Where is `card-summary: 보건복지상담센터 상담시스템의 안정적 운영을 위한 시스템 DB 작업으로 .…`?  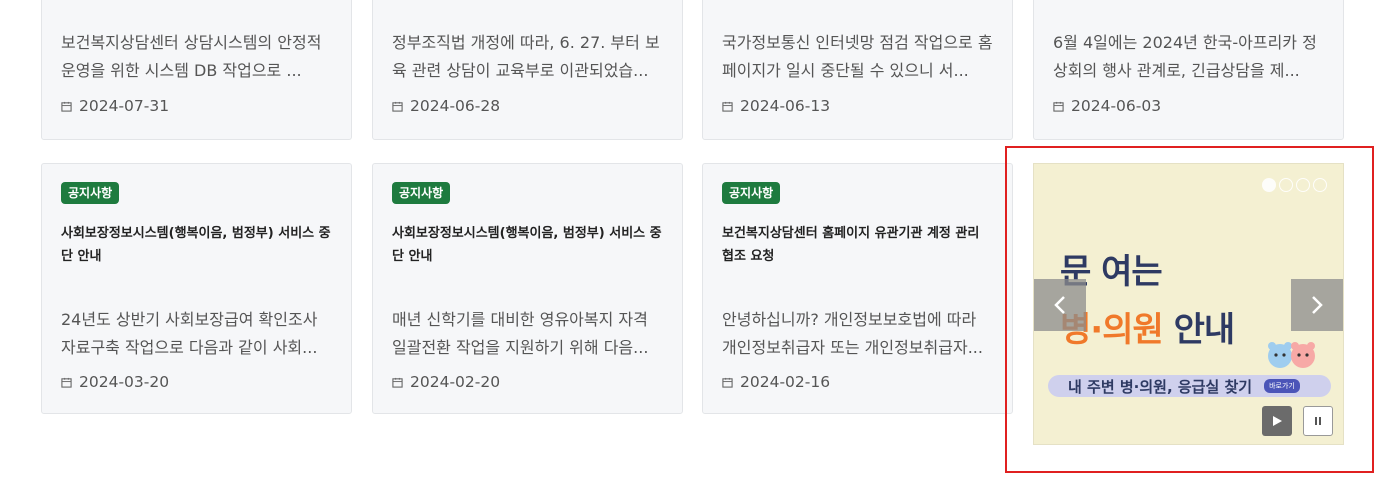 card-summary: 보건복지상담센터 상담시스템의 안정적 운영을 위한 시스템 DB 작업으로 .… is located at coordinates (191, 56).